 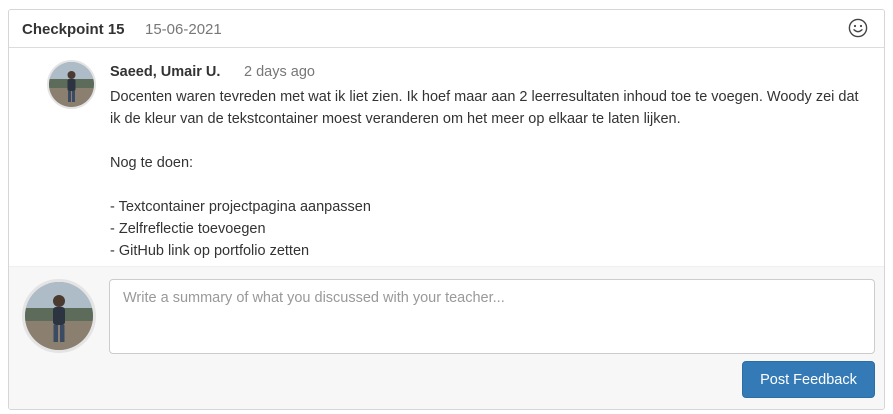 I want to click on comment-author: Saeed, Umair U., so click(x=165, y=72).